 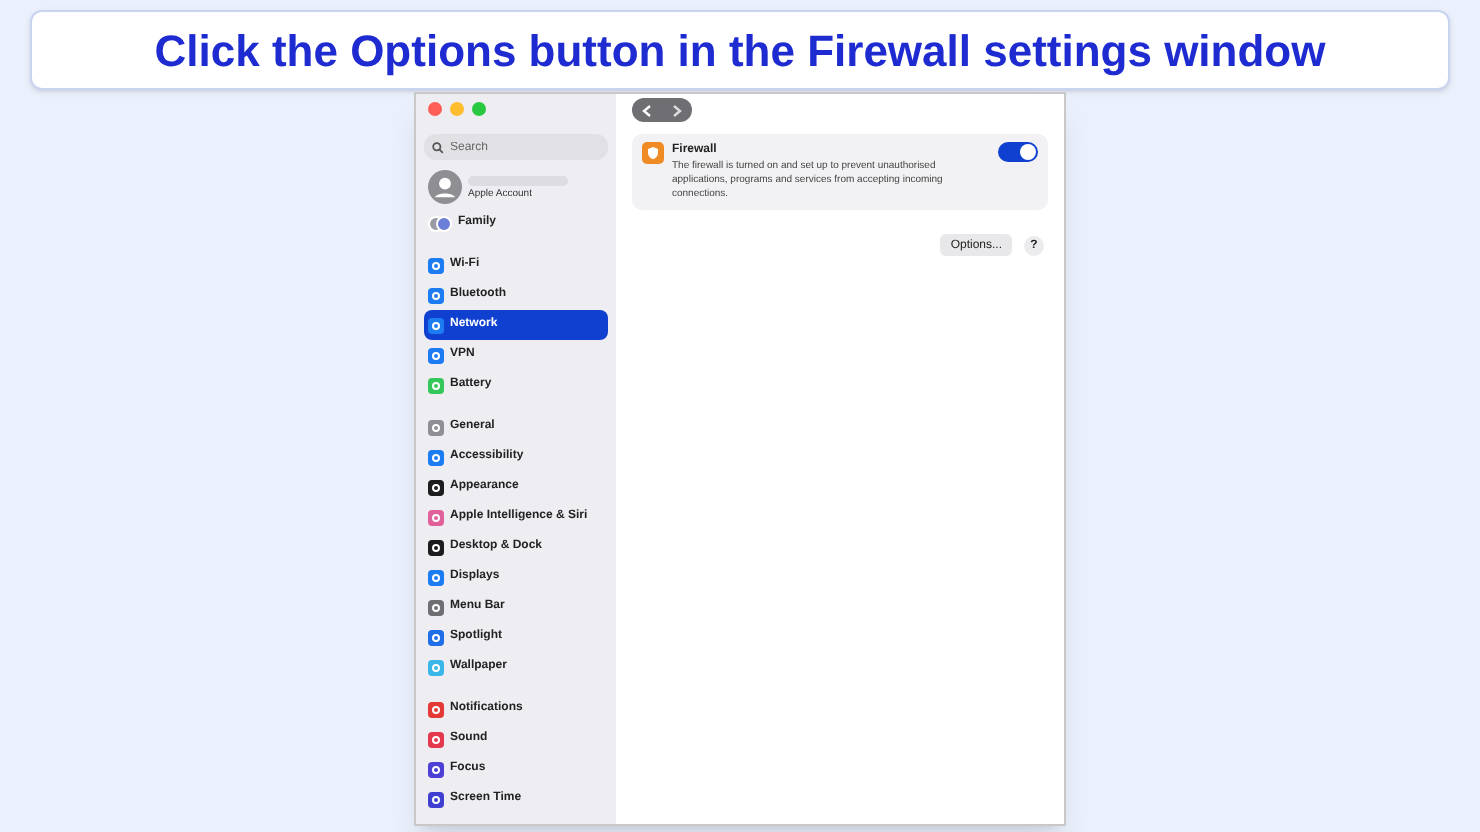 I want to click on back-icon, so click(x=647, y=110).